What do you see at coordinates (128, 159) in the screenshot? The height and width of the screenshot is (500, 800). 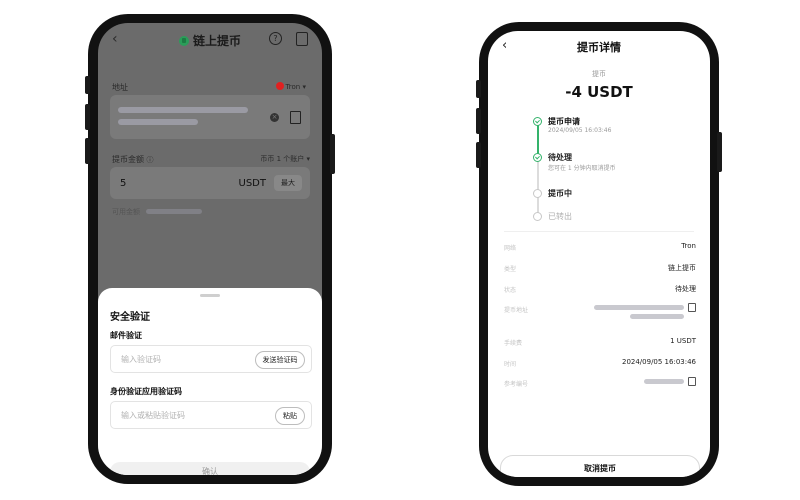 I see `amount-label-text: 提币金额` at bounding box center [128, 159].